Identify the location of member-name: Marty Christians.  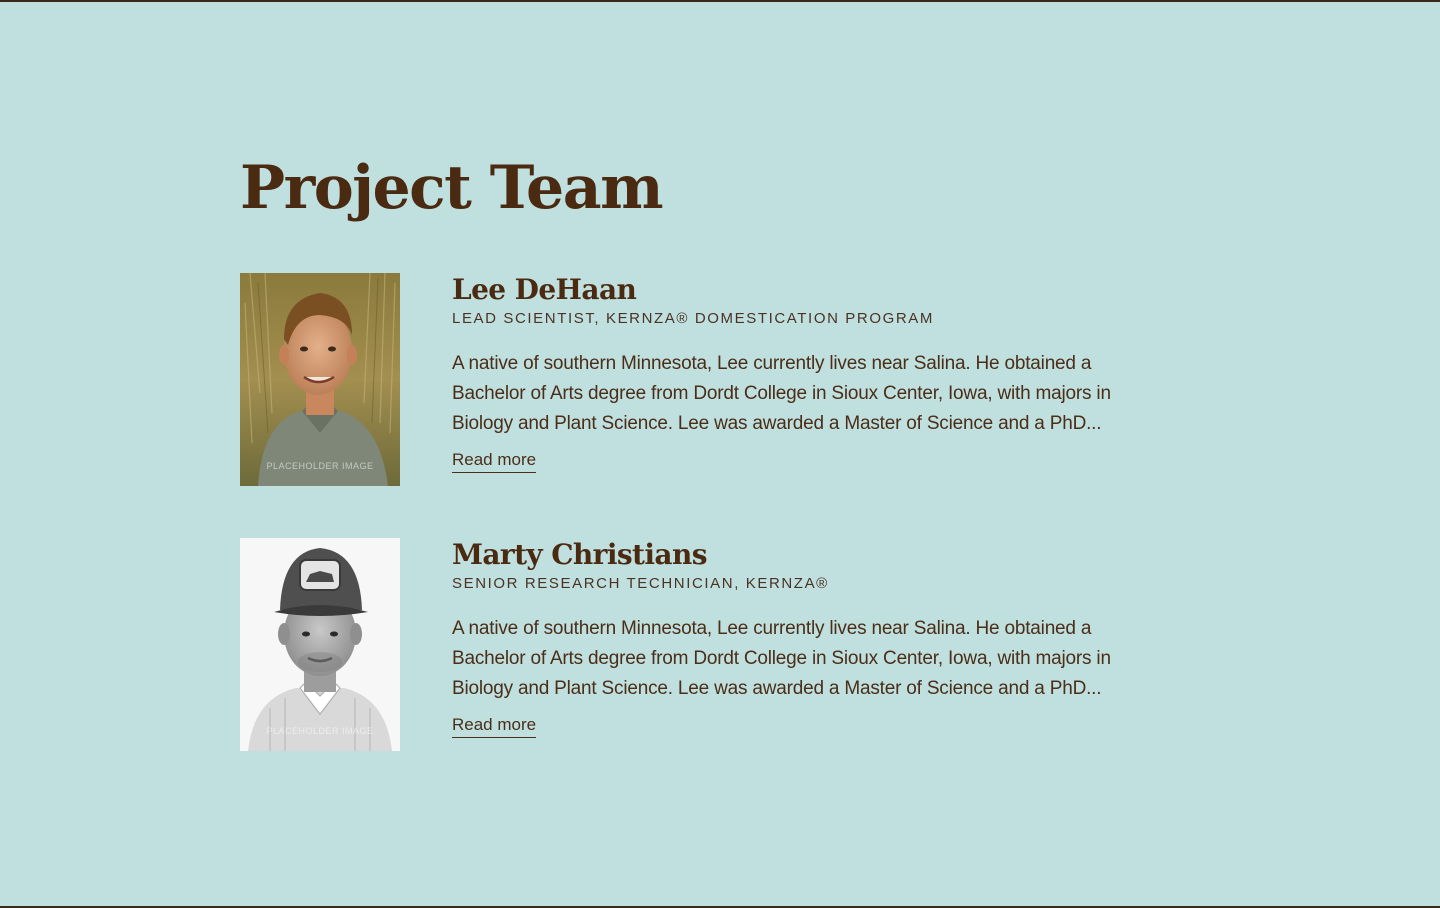
(579, 554).